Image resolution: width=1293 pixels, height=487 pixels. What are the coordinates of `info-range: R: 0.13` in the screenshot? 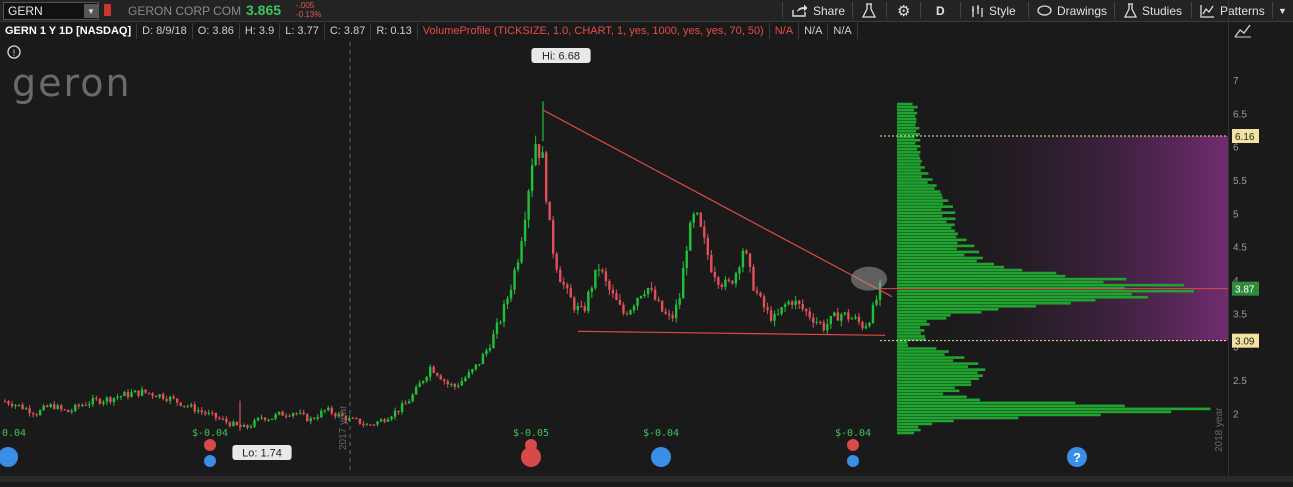 It's located at (394, 31).